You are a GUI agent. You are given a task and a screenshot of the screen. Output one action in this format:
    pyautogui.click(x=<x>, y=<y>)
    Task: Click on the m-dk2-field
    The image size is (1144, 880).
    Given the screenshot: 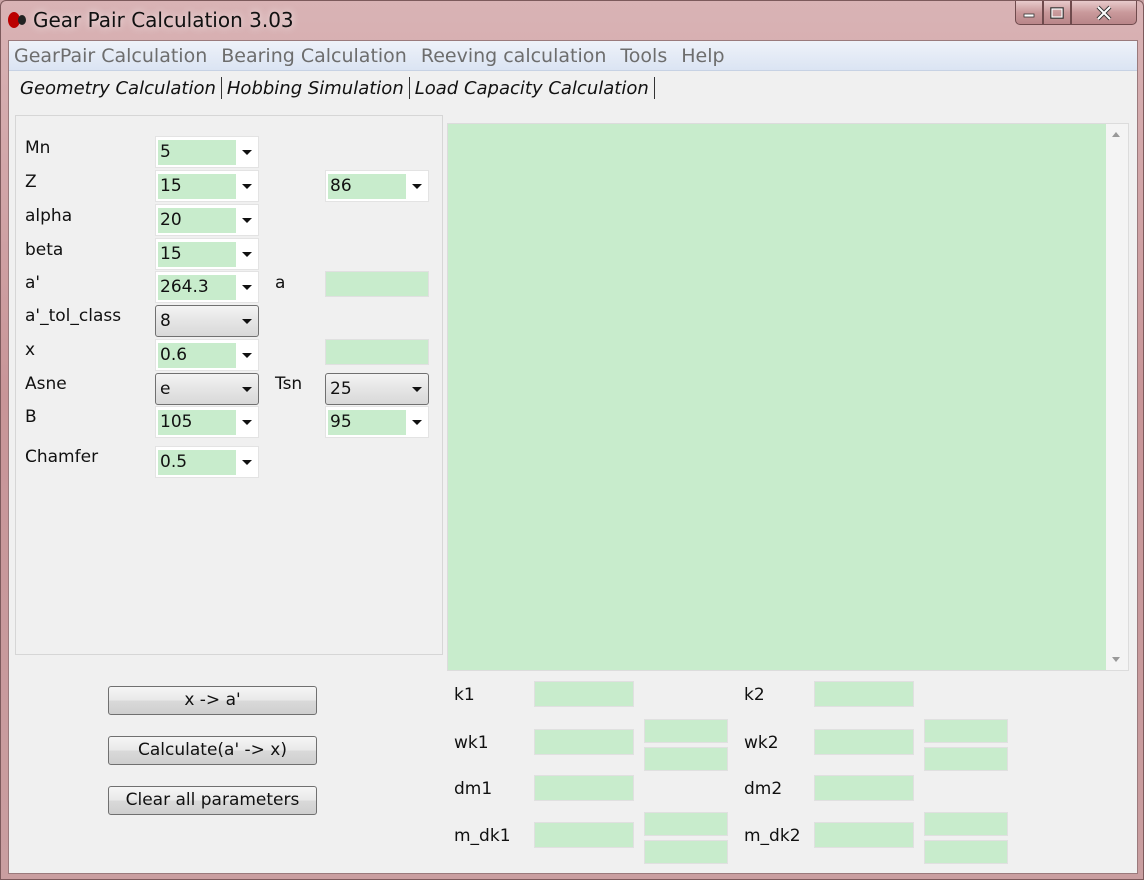 What is the action you would take?
    pyautogui.click(x=864, y=835)
    